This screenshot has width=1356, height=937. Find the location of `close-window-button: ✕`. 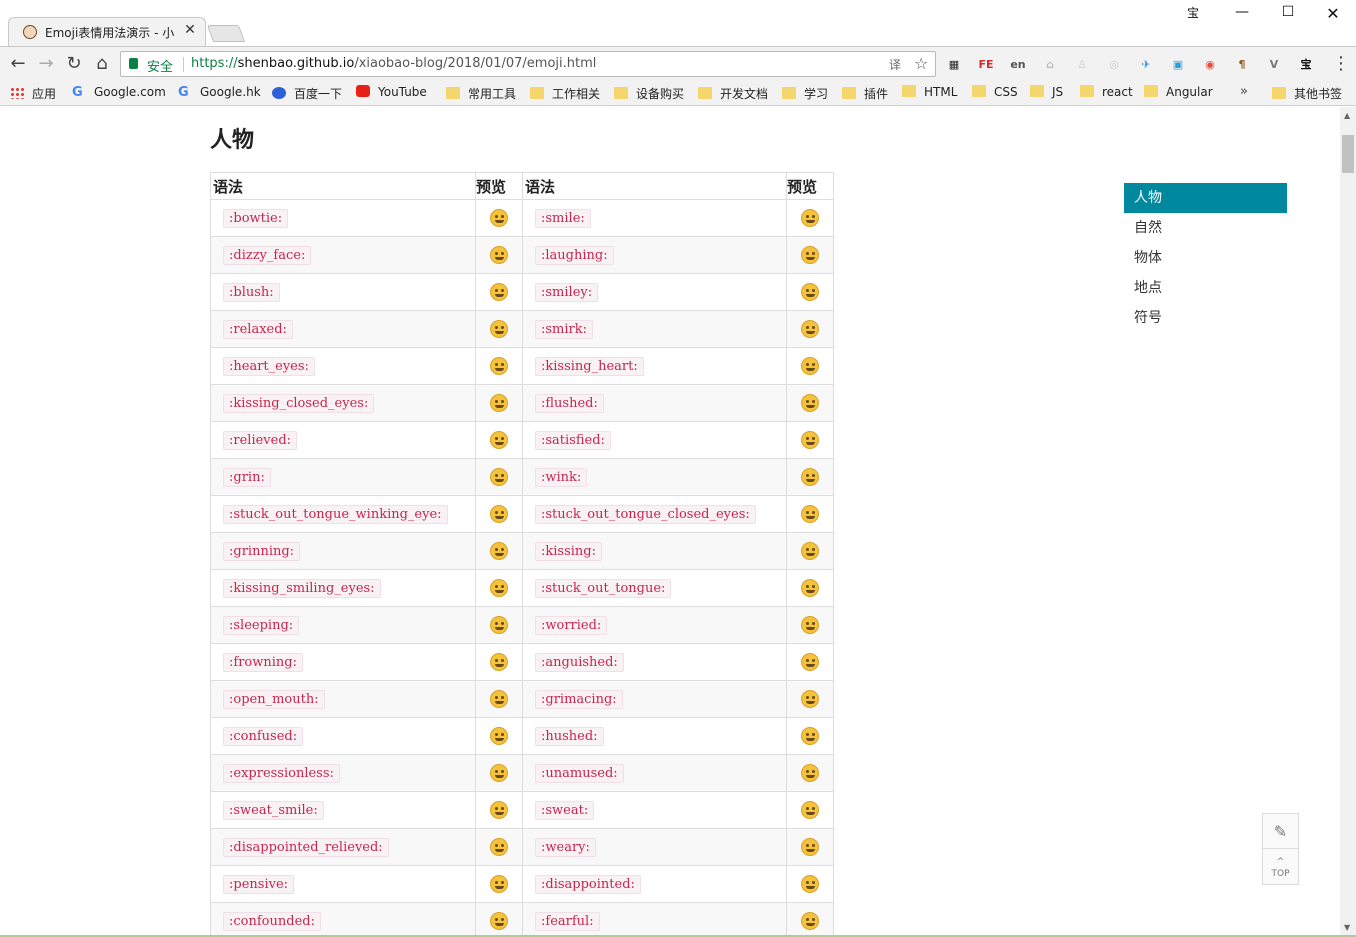

close-window-button: ✕ is located at coordinates (1333, 14).